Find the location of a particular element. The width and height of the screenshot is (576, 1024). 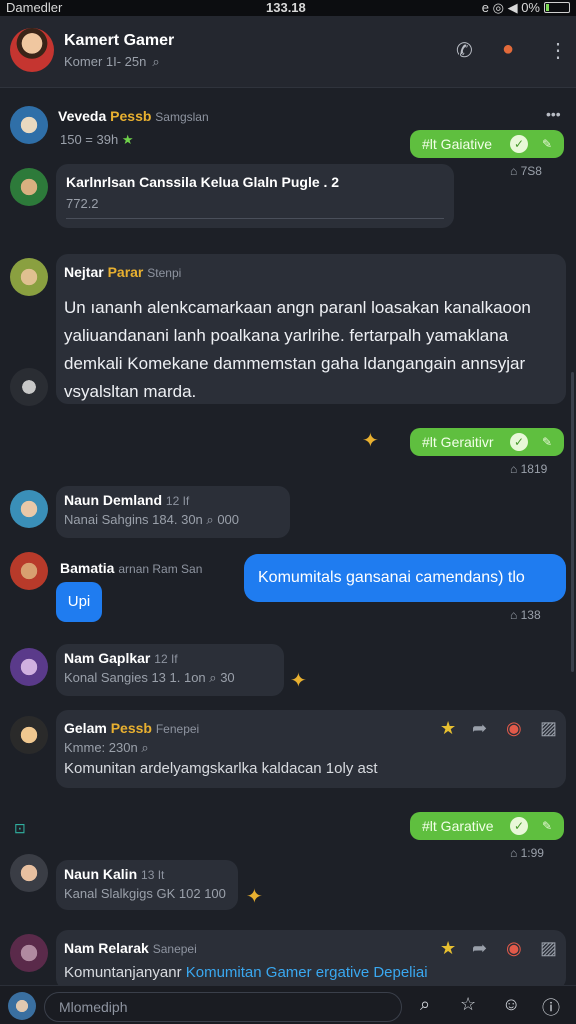

message-meta: Kanal Slalkgigs GK 102 100 is located at coordinates (145, 893).